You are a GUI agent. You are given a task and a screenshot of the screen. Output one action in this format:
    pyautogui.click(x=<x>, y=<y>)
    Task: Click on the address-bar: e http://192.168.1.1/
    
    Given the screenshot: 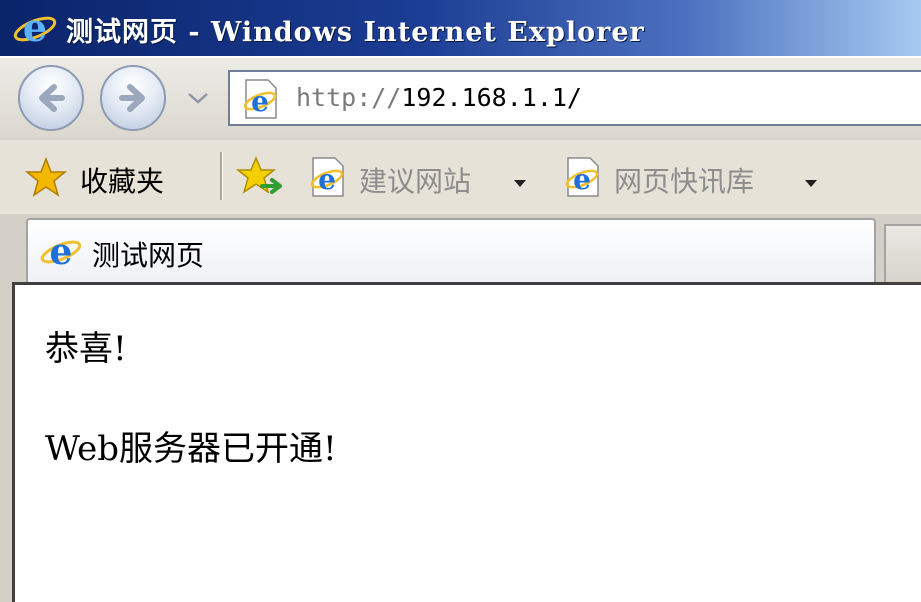 What is the action you would take?
    pyautogui.click(x=574, y=98)
    